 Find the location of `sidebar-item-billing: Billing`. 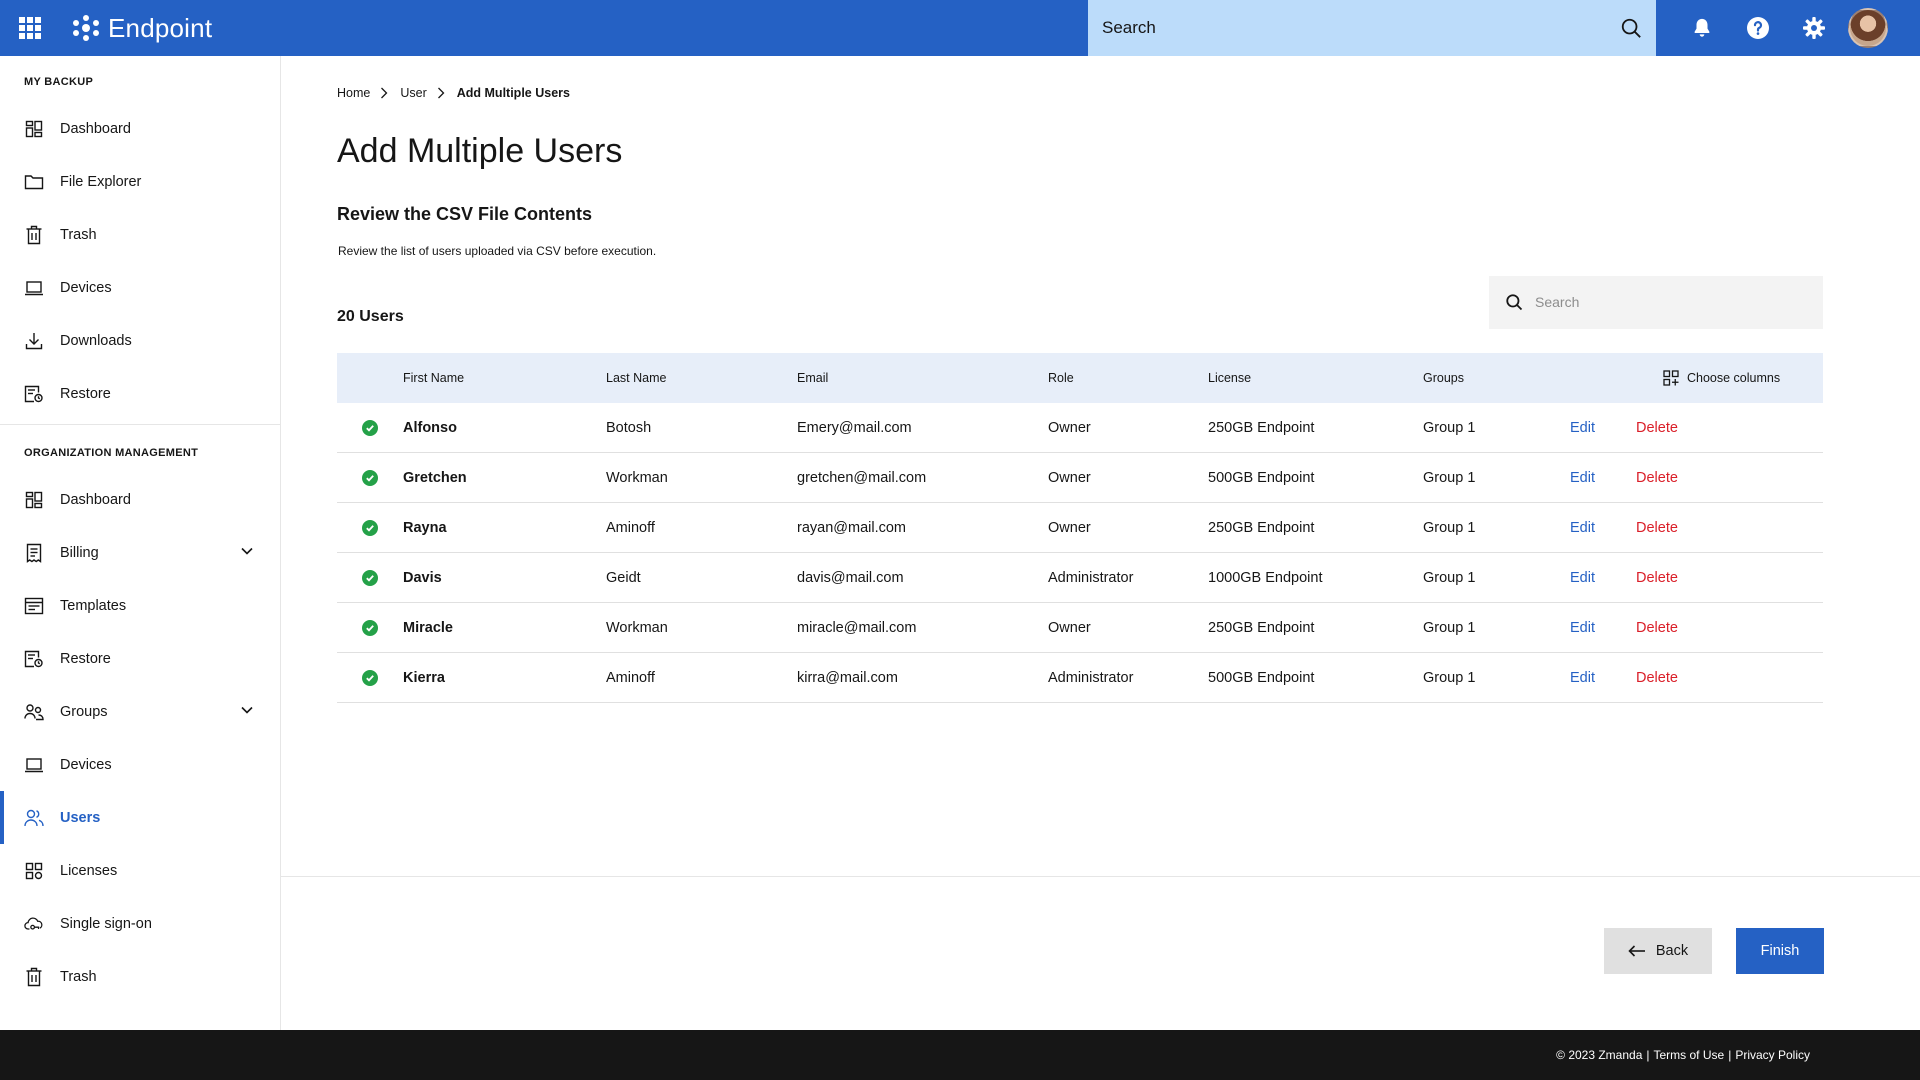

sidebar-item-billing: Billing is located at coordinates (140, 552).